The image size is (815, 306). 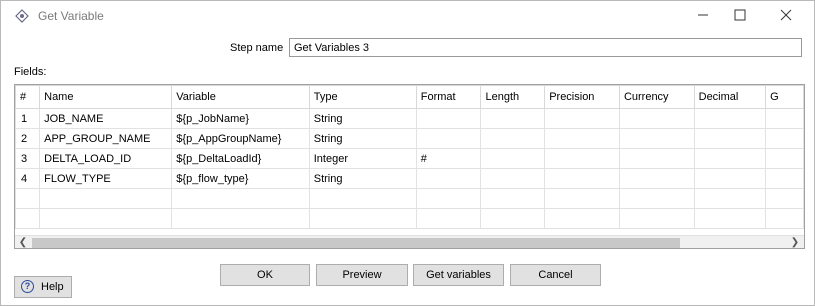 I want to click on table-cell: Integer, so click(x=362, y=158).